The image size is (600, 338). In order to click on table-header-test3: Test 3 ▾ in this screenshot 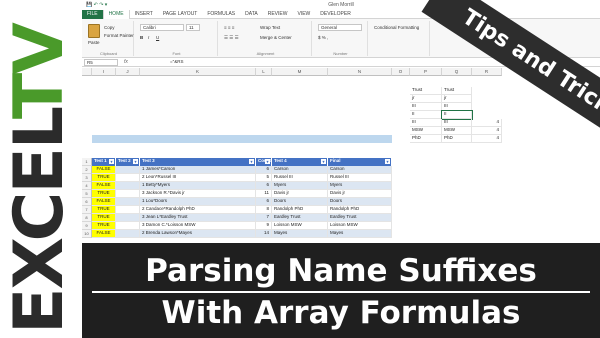, I will do `click(198, 162)`.